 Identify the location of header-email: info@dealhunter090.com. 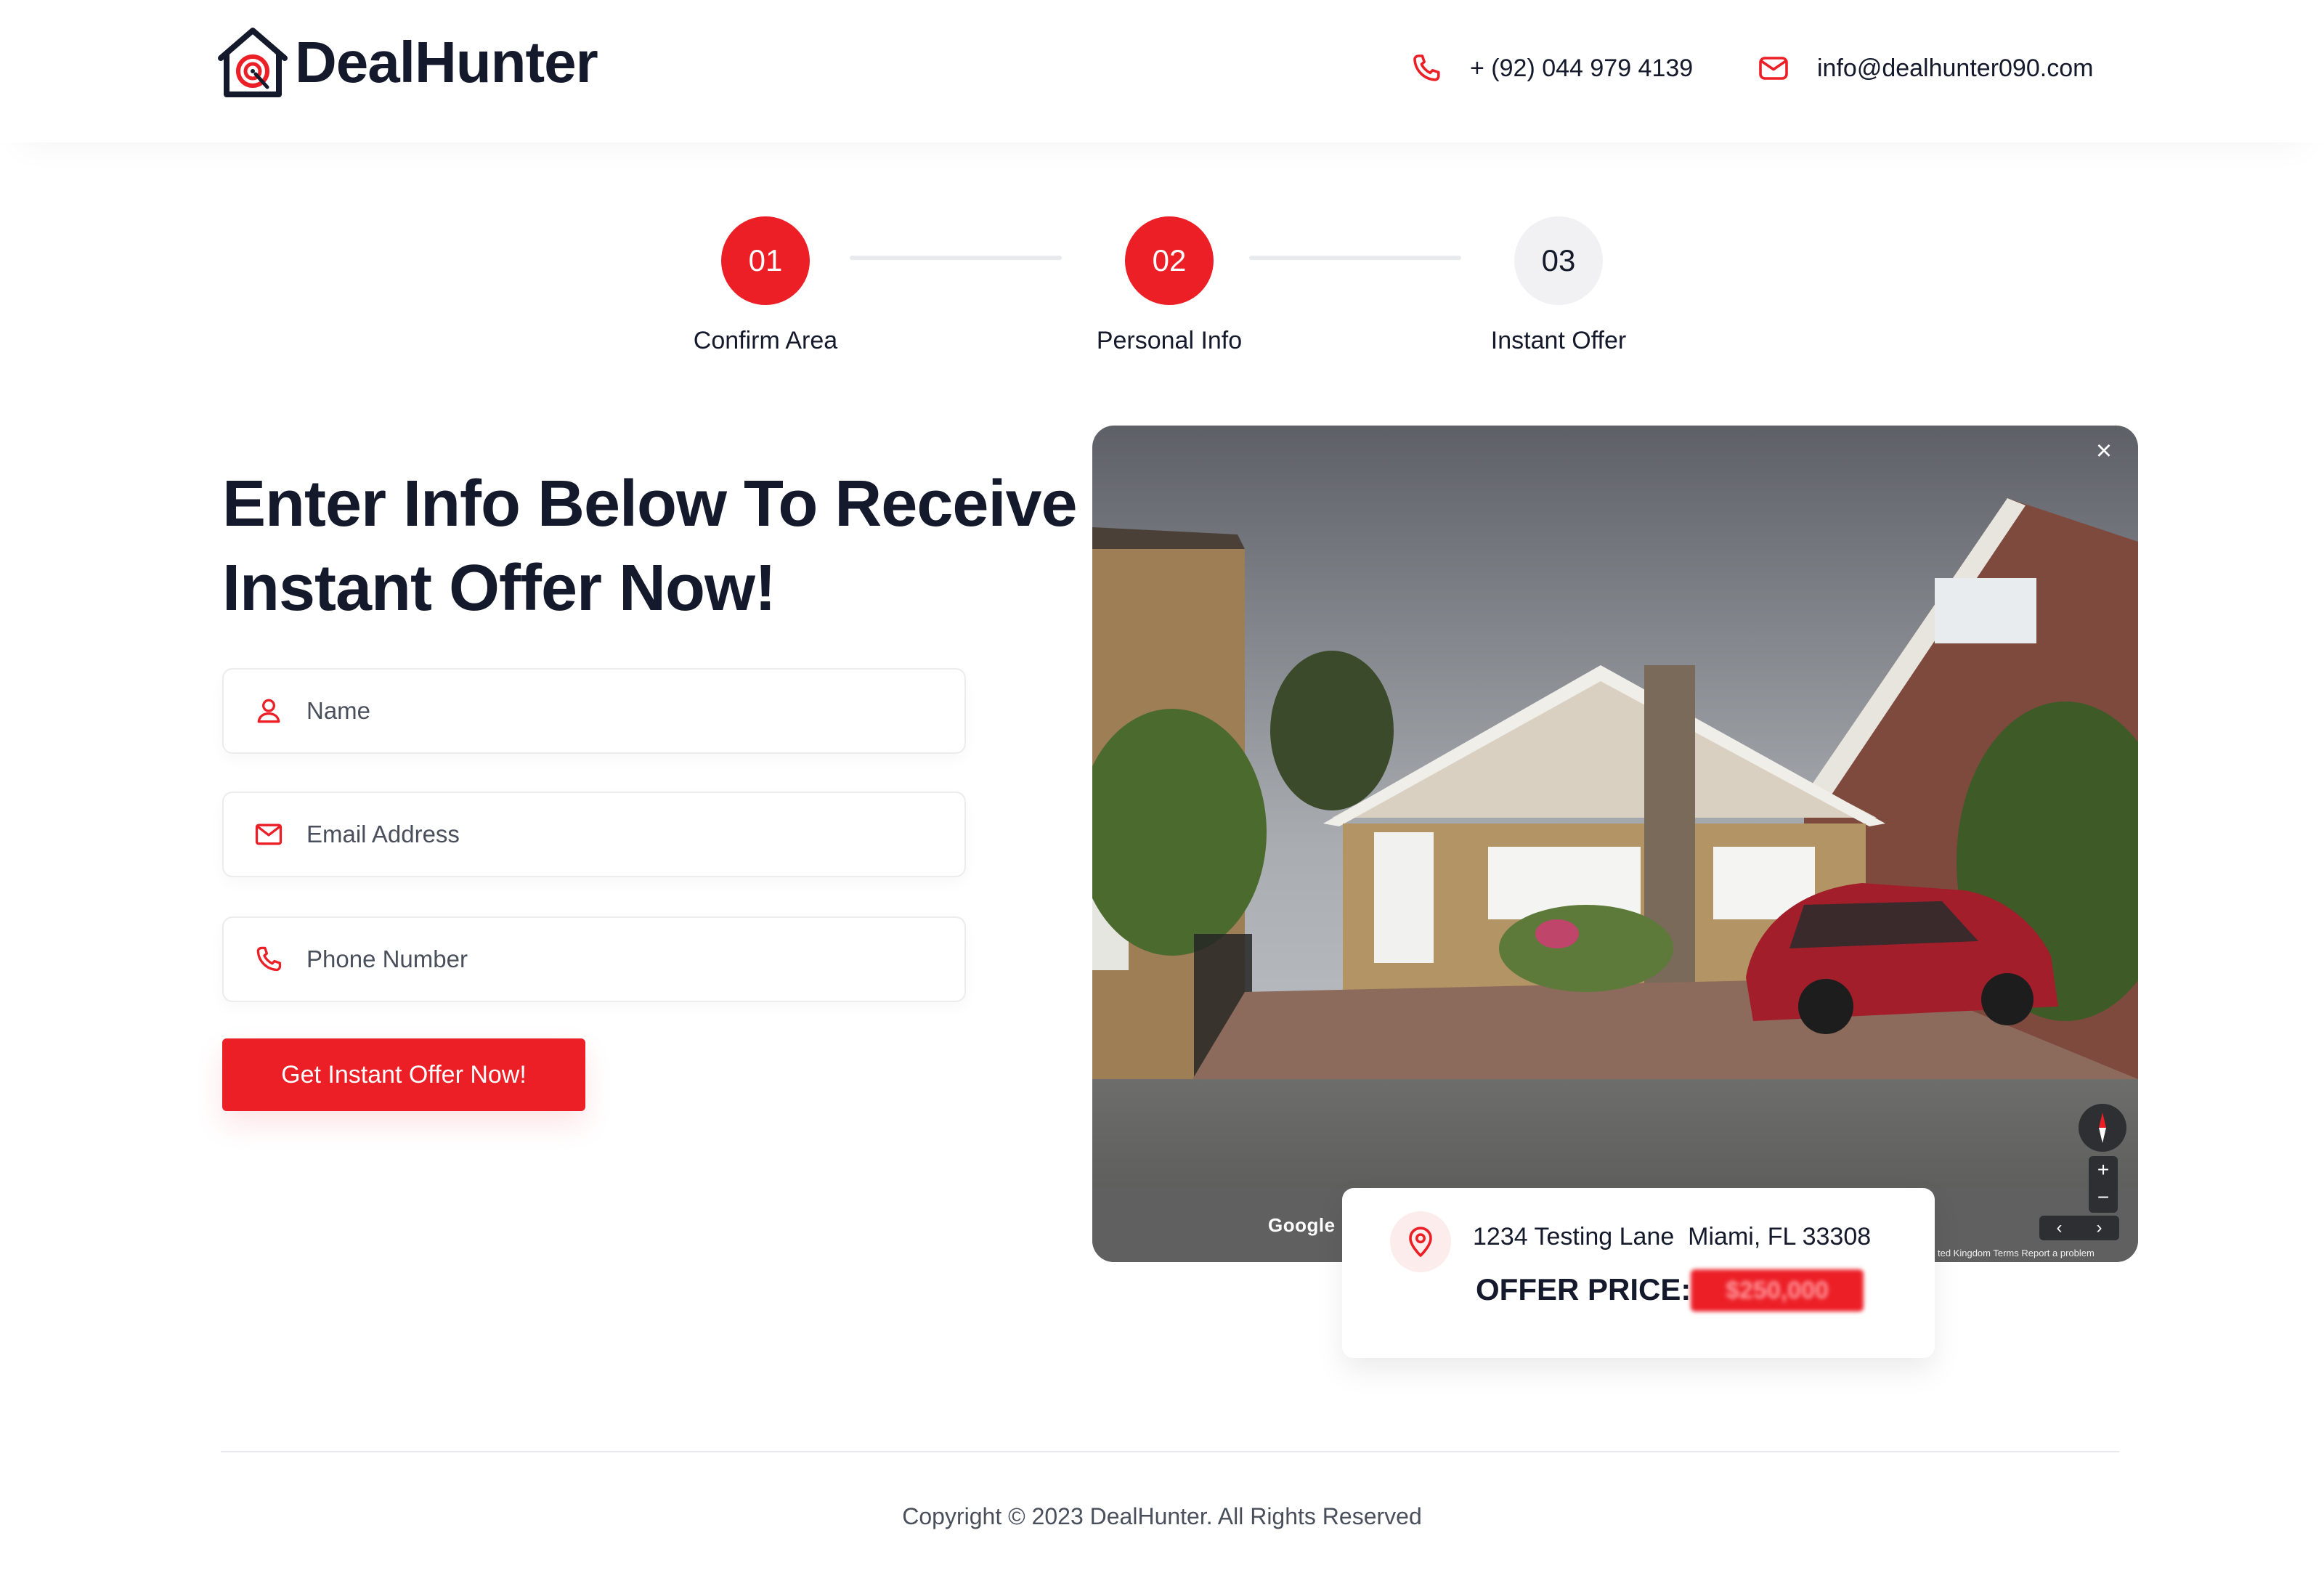
(1924, 68).